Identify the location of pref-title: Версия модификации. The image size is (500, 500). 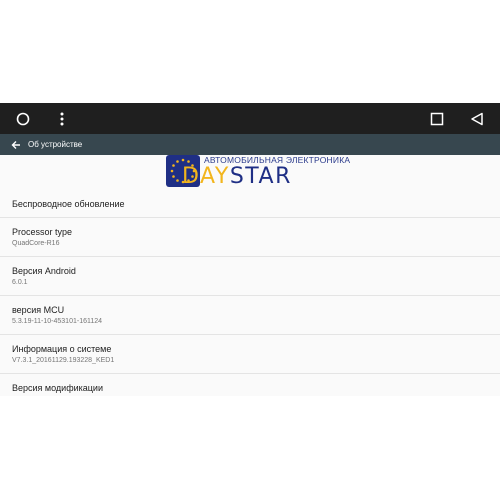
(57, 388).